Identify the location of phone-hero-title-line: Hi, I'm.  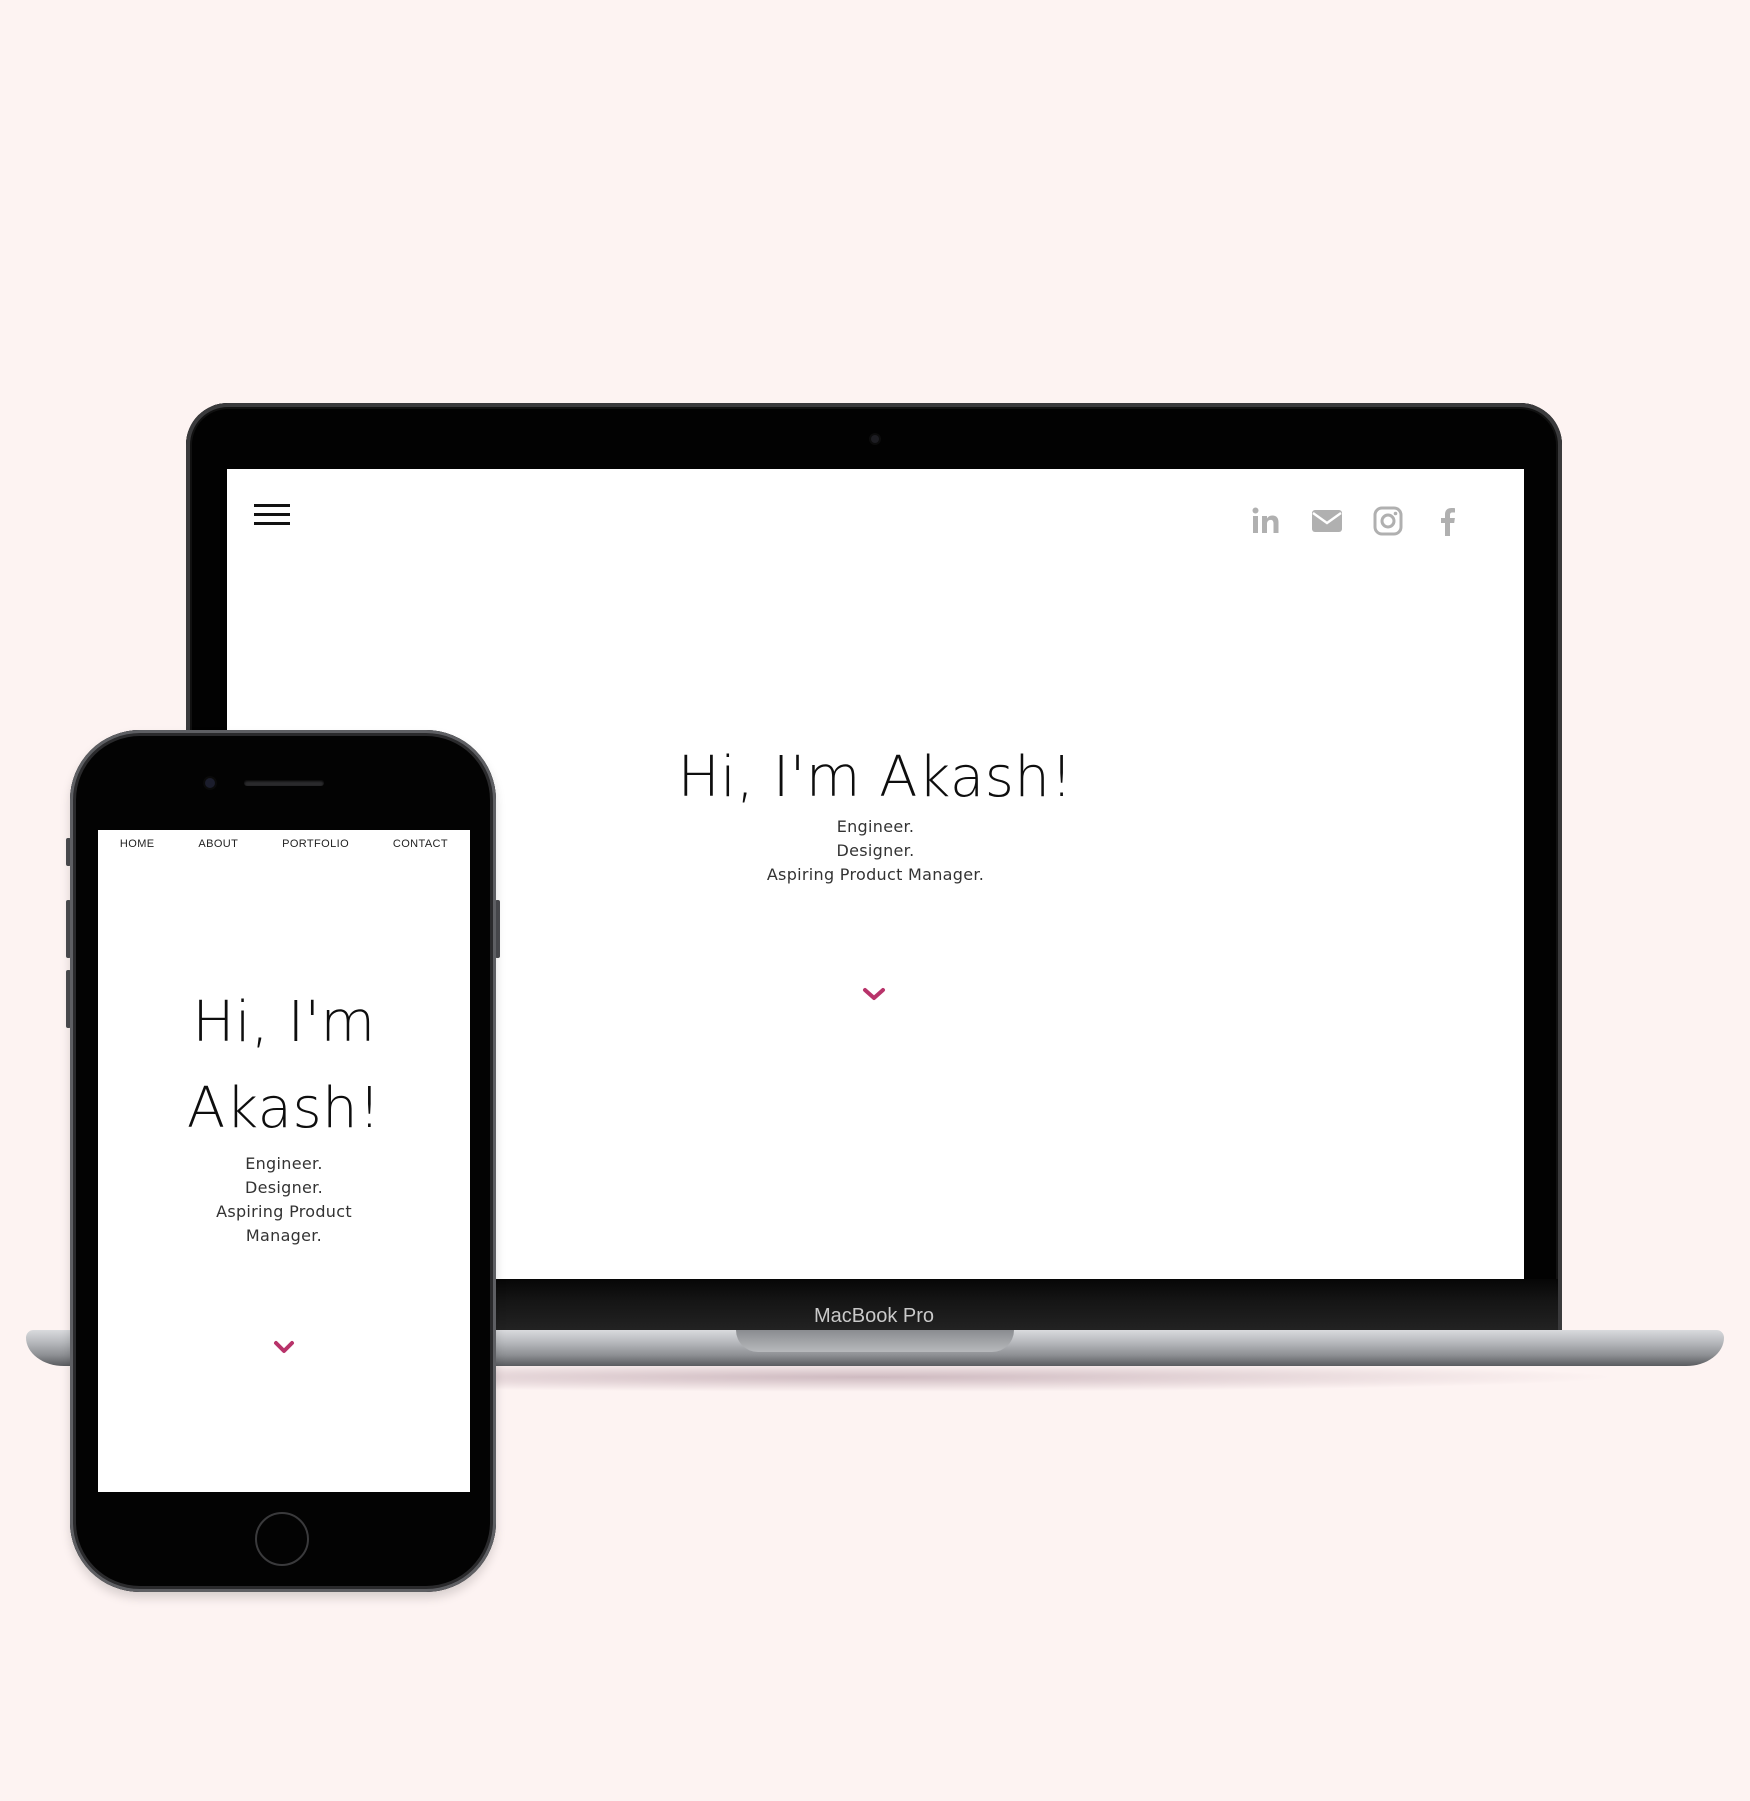
(284, 1022).